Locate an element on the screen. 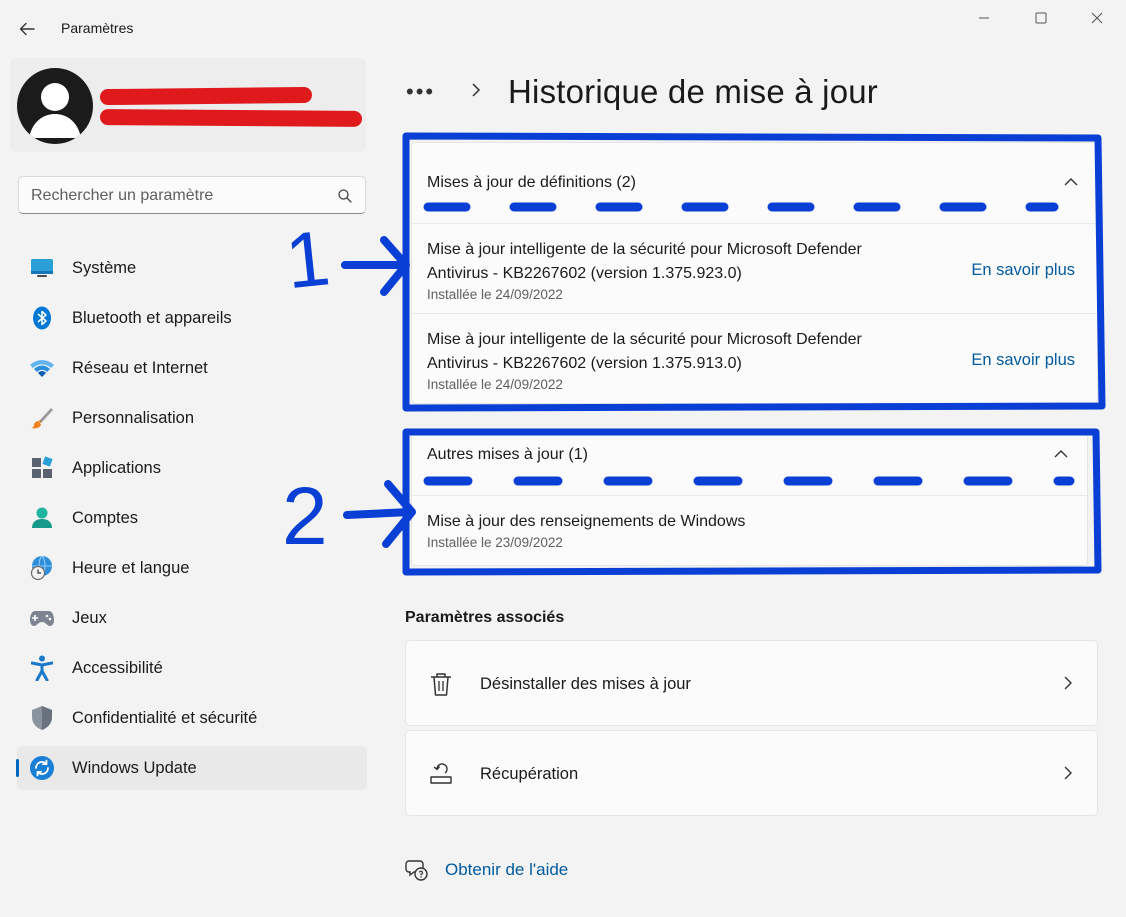 This screenshot has height=917, width=1126. maximize-button is located at coordinates (1041, 18).